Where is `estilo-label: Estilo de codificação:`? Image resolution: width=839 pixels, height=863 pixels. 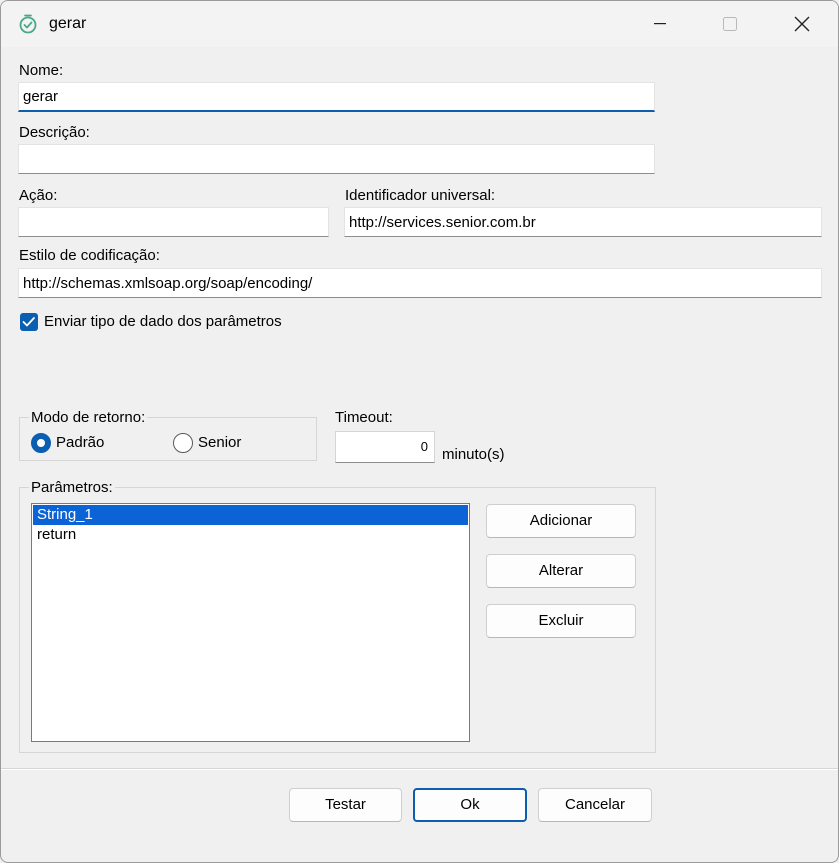
estilo-label: Estilo de codificação: is located at coordinates (89, 255).